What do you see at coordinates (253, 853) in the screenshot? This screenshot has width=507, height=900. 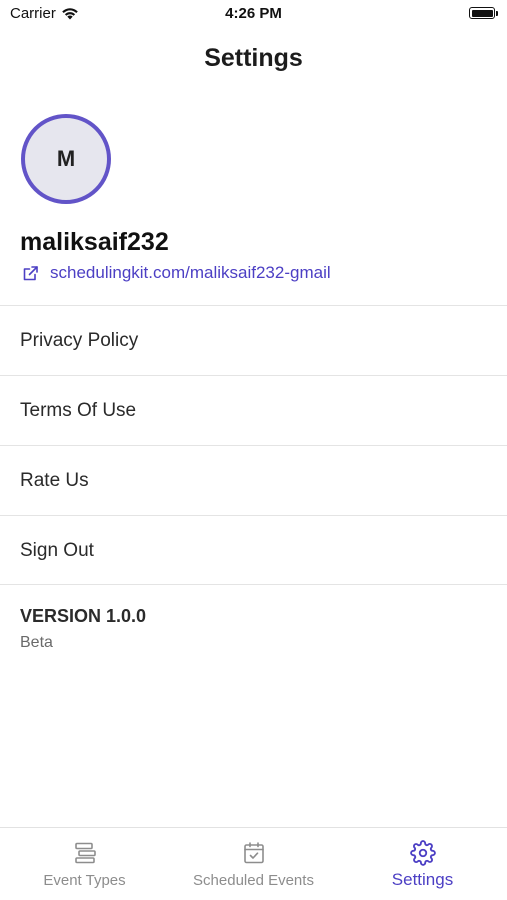 I see `calendar-check-icon` at bounding box center [253, 853].